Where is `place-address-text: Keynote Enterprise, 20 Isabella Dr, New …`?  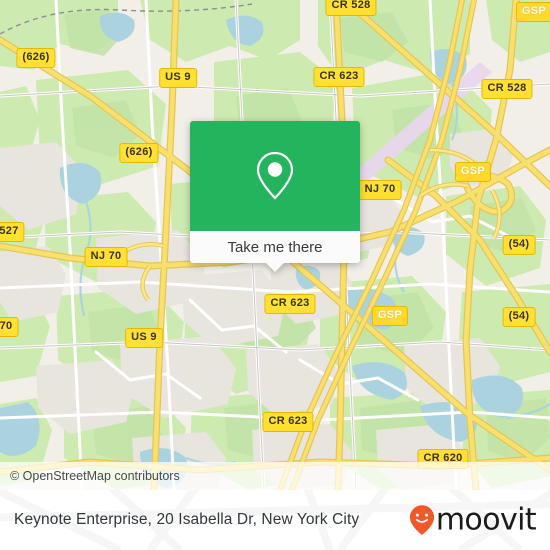
place-address-text: Keynote Enterprise, 20 Isabella Dr, New … is located at coordinates (187, 519).